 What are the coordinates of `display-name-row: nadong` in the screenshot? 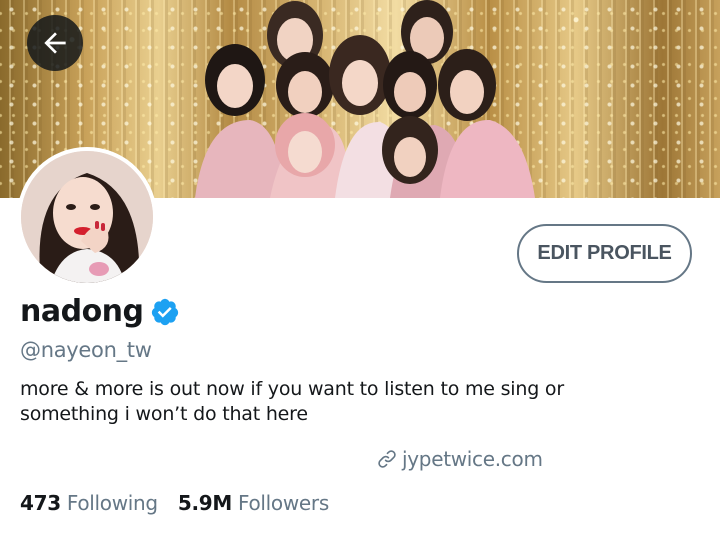 It's located at (100, 311).